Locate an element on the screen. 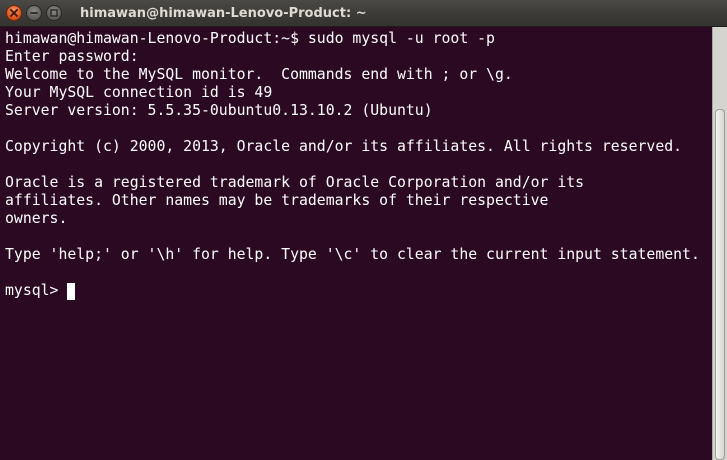 Image resolution: width=727 pixels, height=460 pixels. mysql-prompt: mysql> is located at coordinates (32, 290).